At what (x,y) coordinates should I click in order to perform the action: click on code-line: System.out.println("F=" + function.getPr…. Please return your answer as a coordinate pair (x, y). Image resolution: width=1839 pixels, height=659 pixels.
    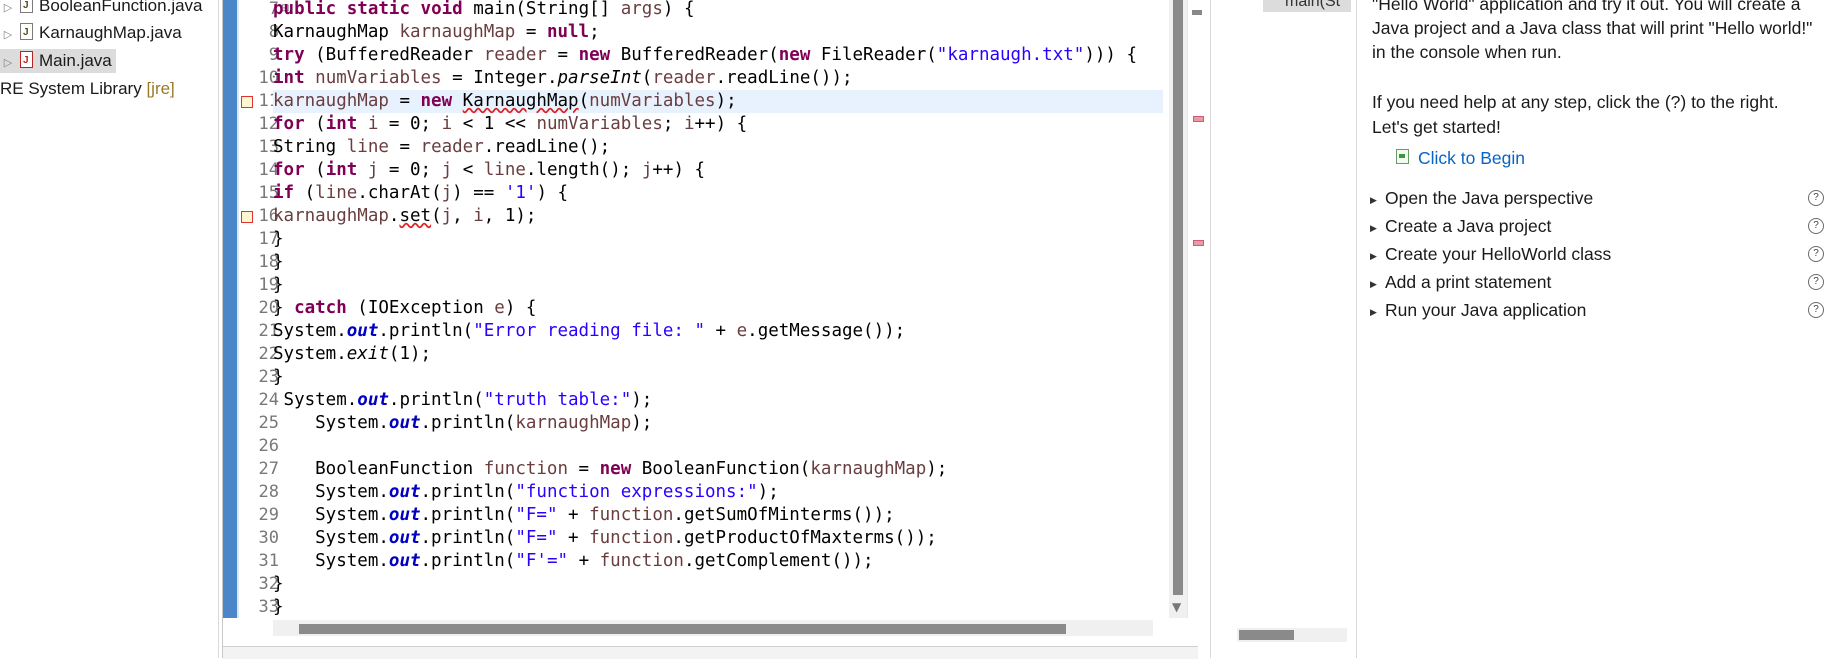
    Looking at the image, I should click on (718, 538).